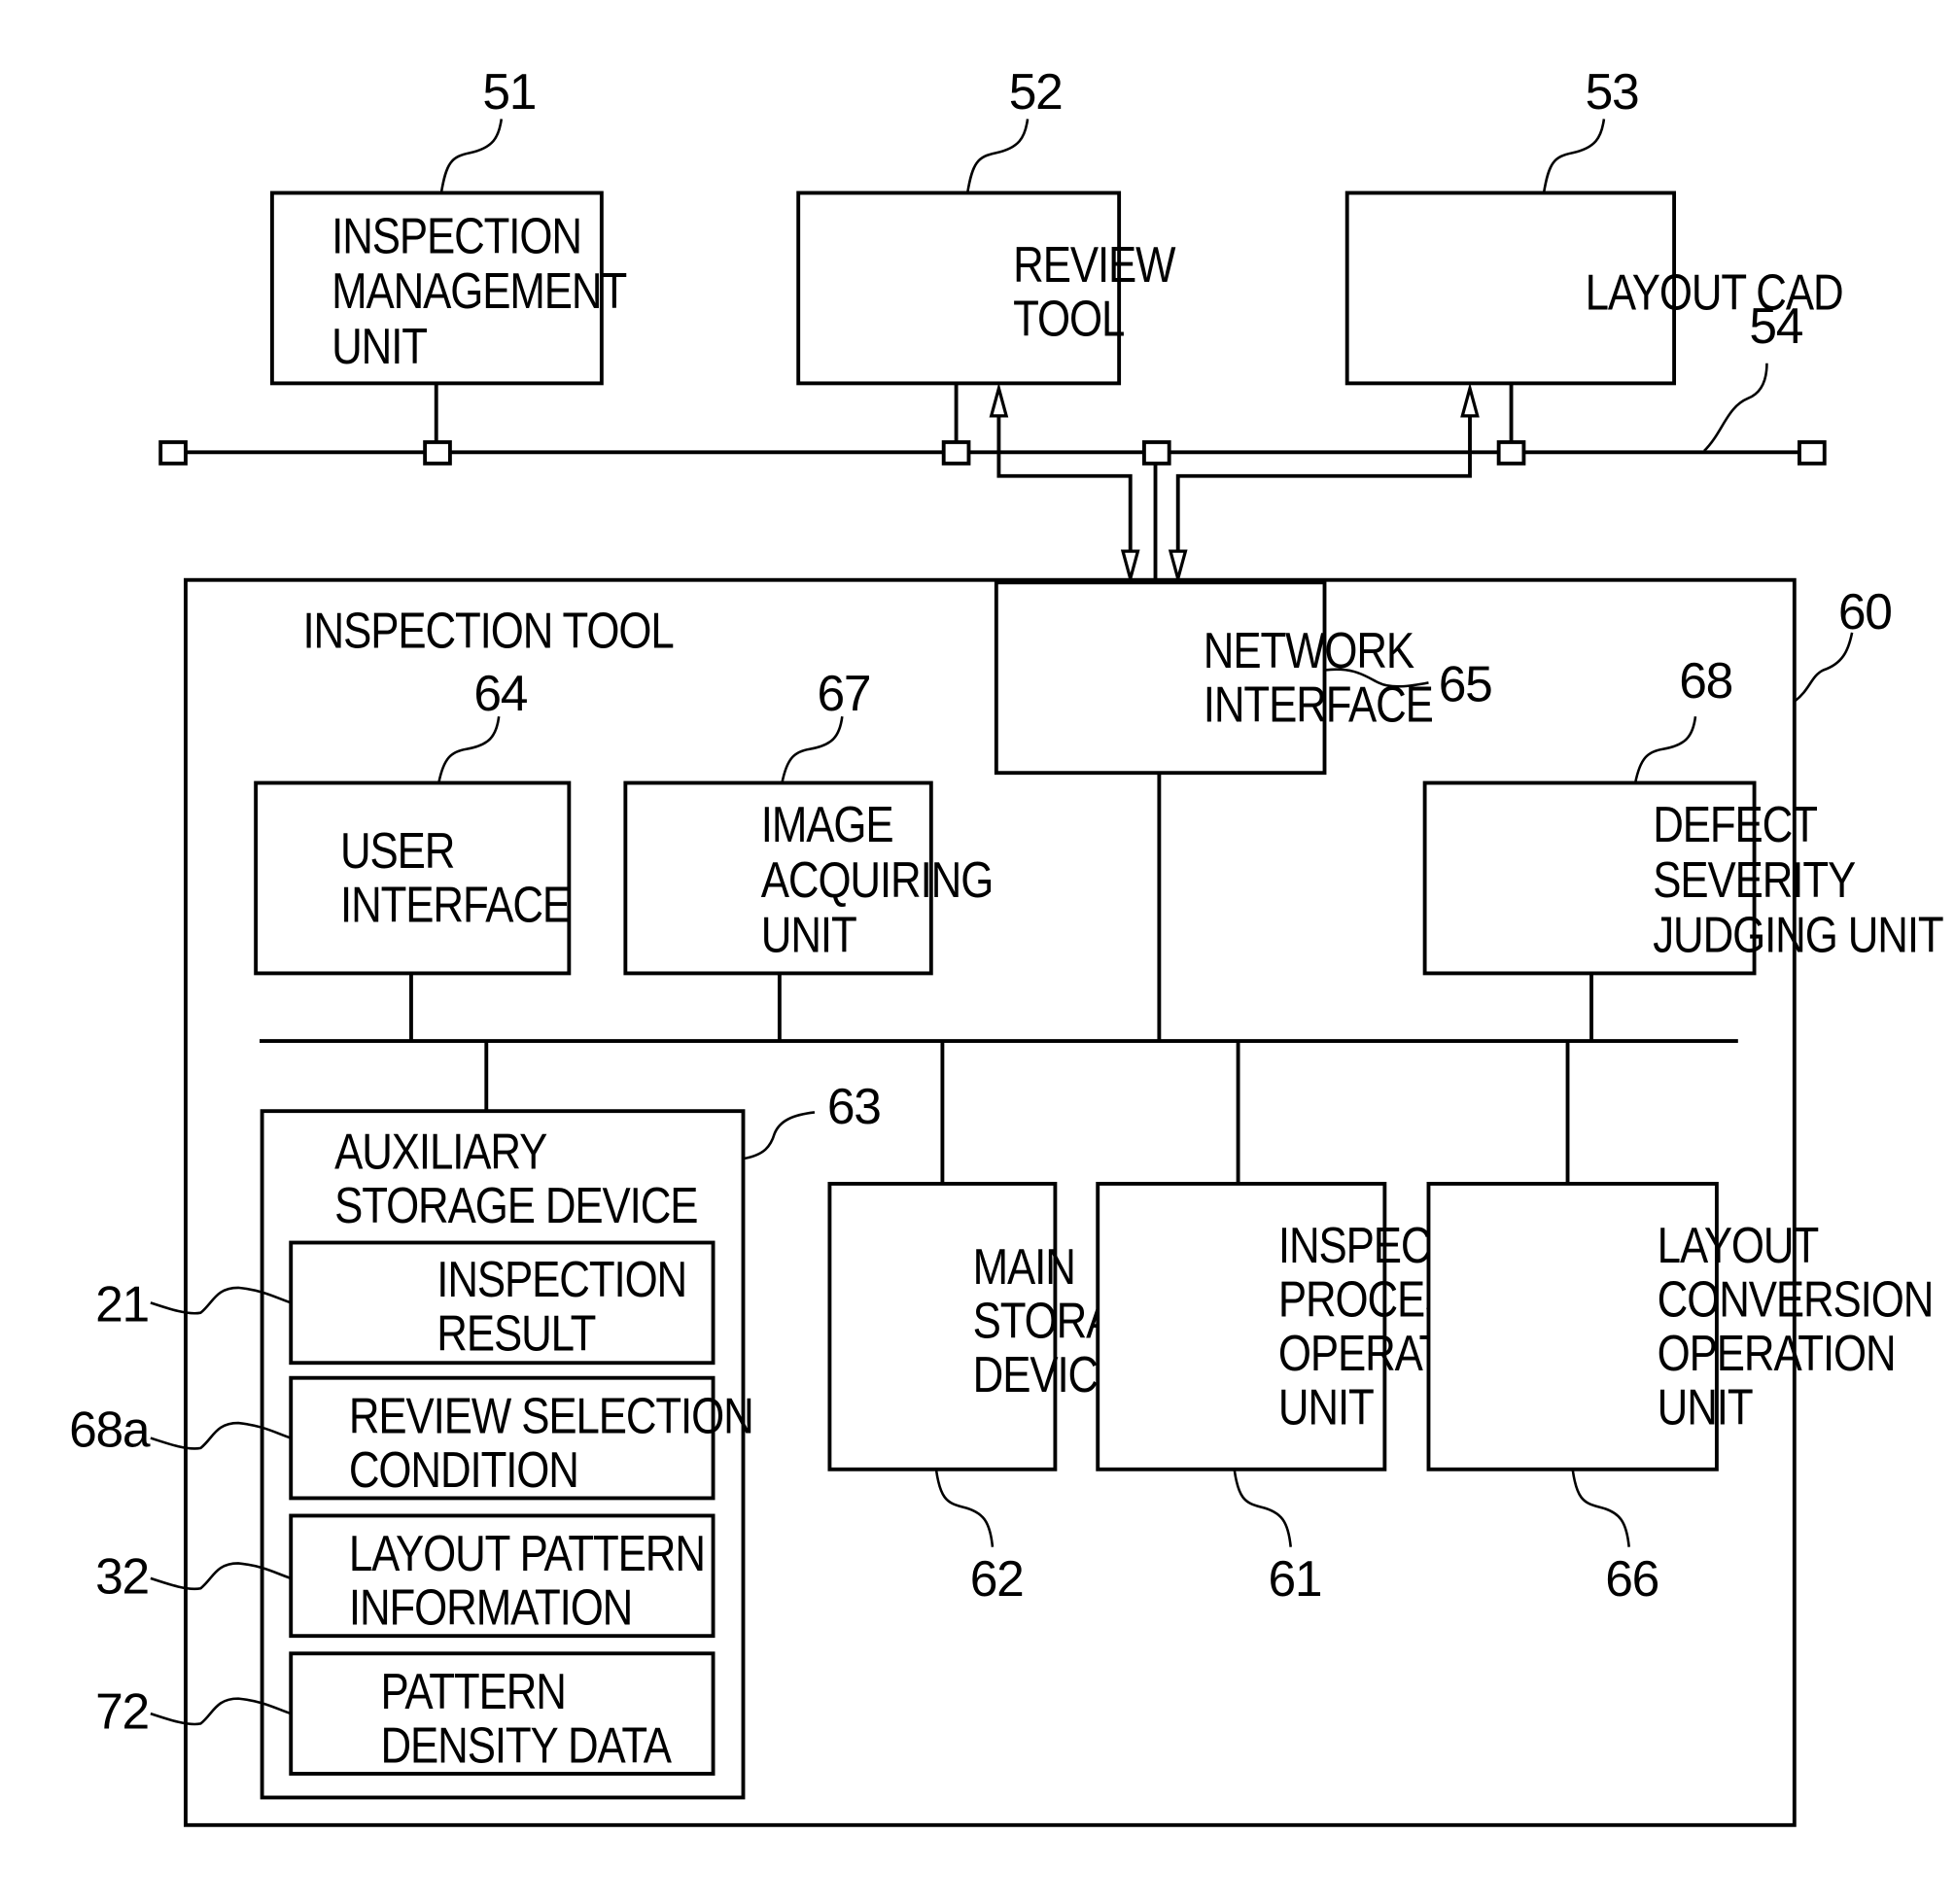  Describe the element at coordinates (1318, 679) in the screenshot. I see `network-interface-label: NETWORK INTERFACE` at that location.